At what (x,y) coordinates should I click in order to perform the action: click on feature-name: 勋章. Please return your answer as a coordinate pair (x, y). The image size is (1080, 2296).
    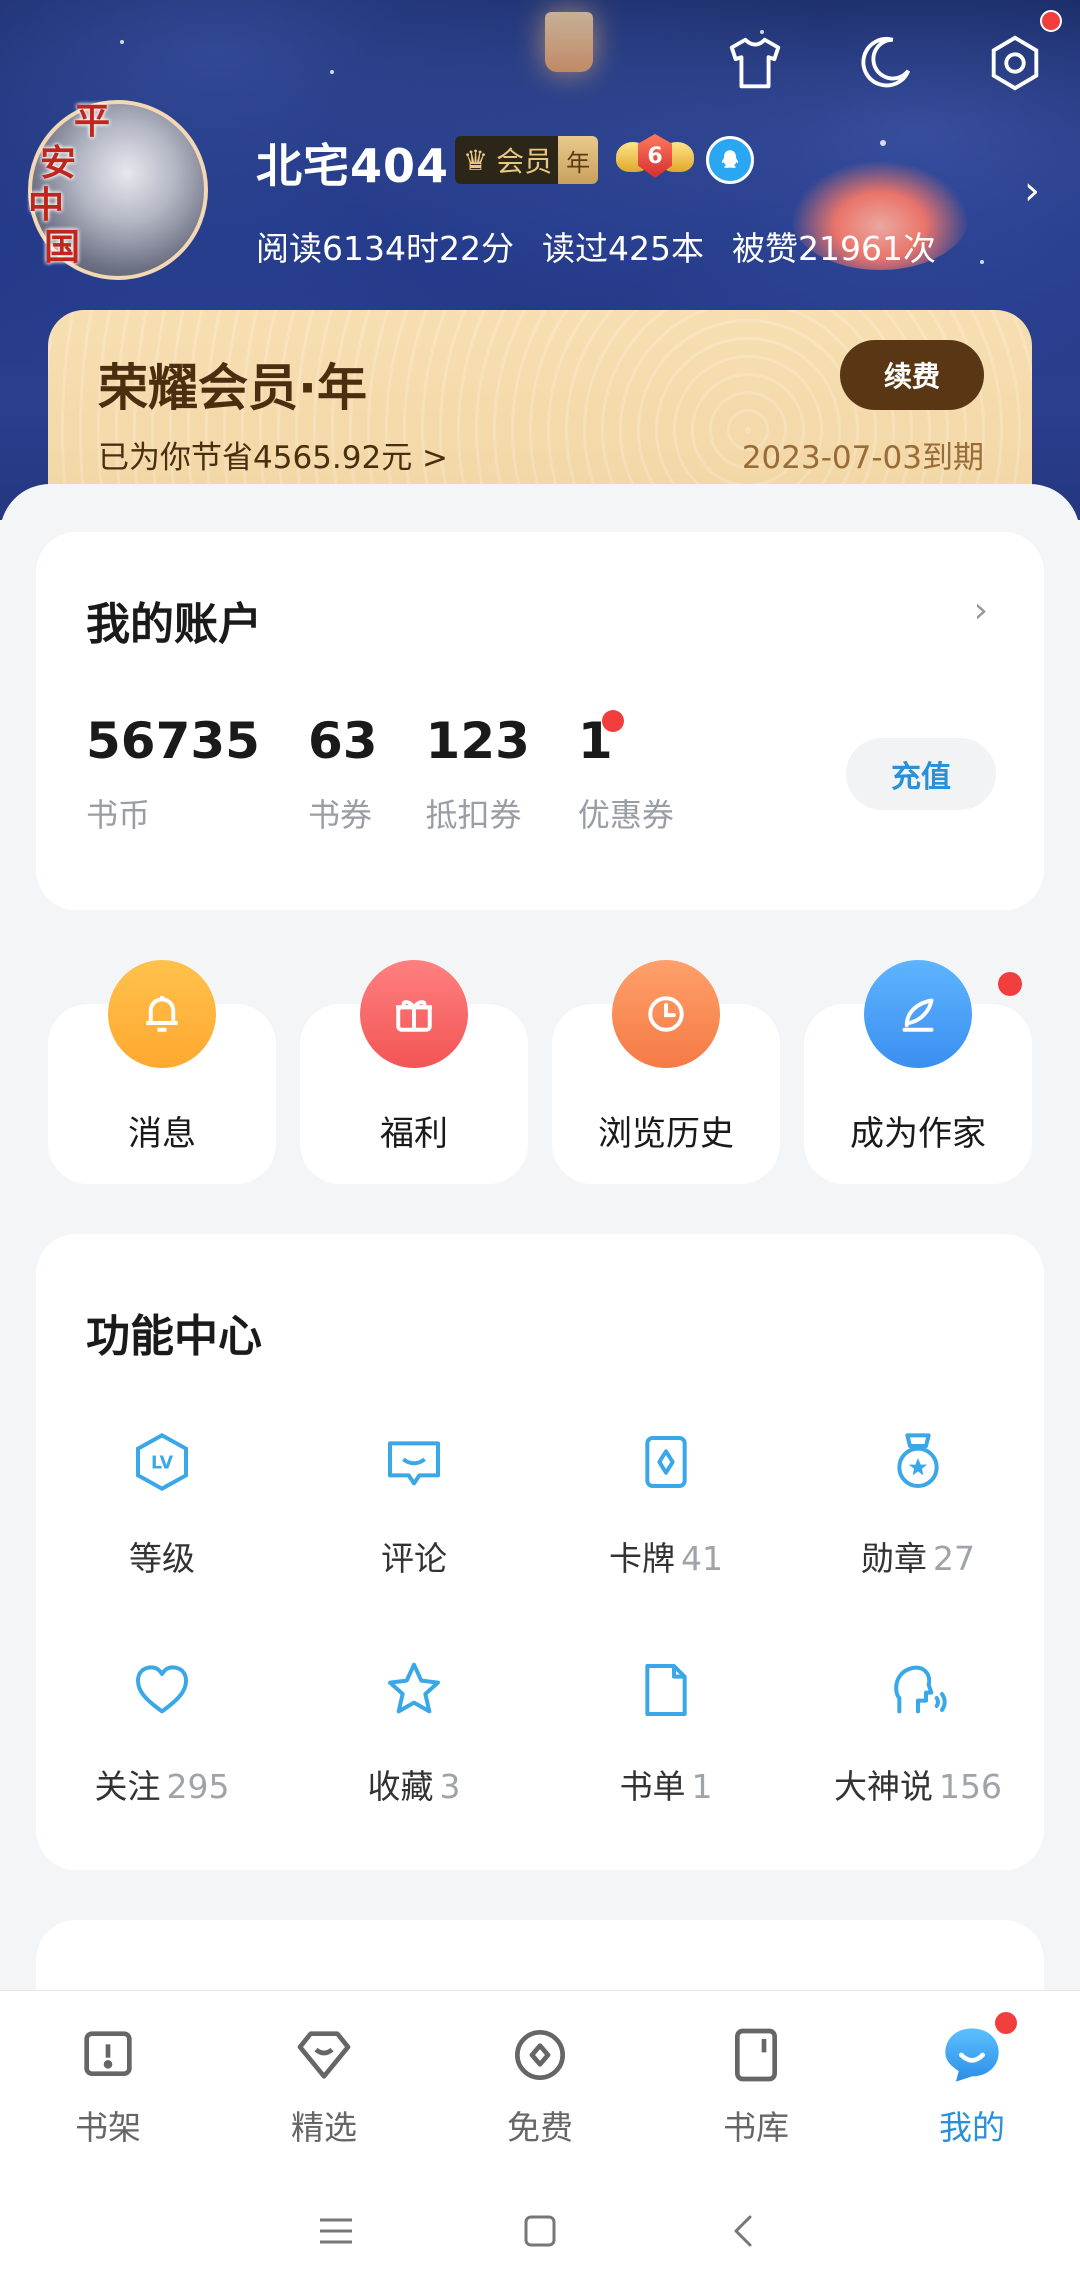
    Looking at the image, I should click on (894, 1558).